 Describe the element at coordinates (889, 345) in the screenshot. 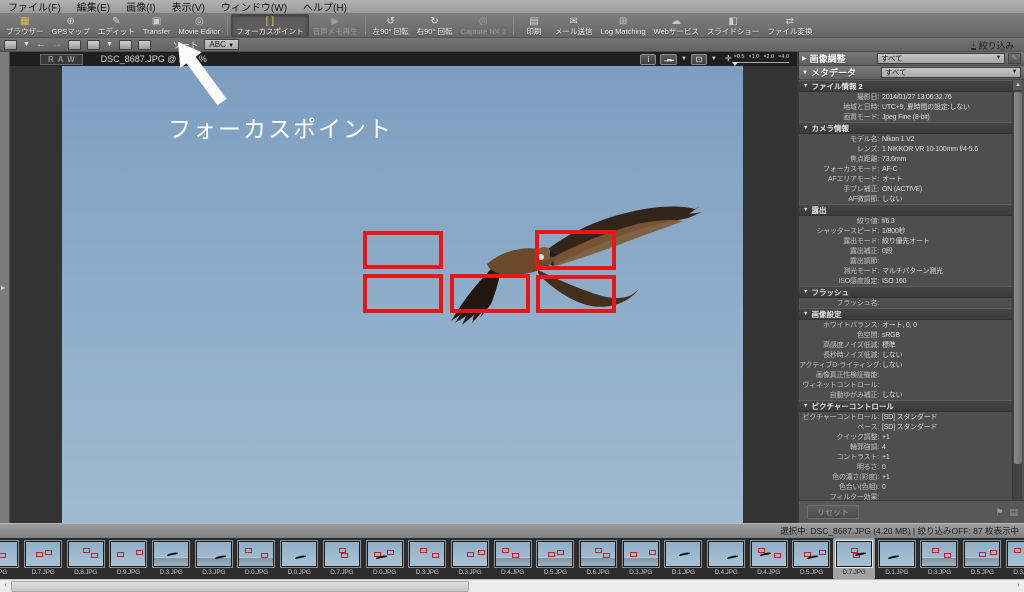

I see `metadata-value: 標準` at that location.